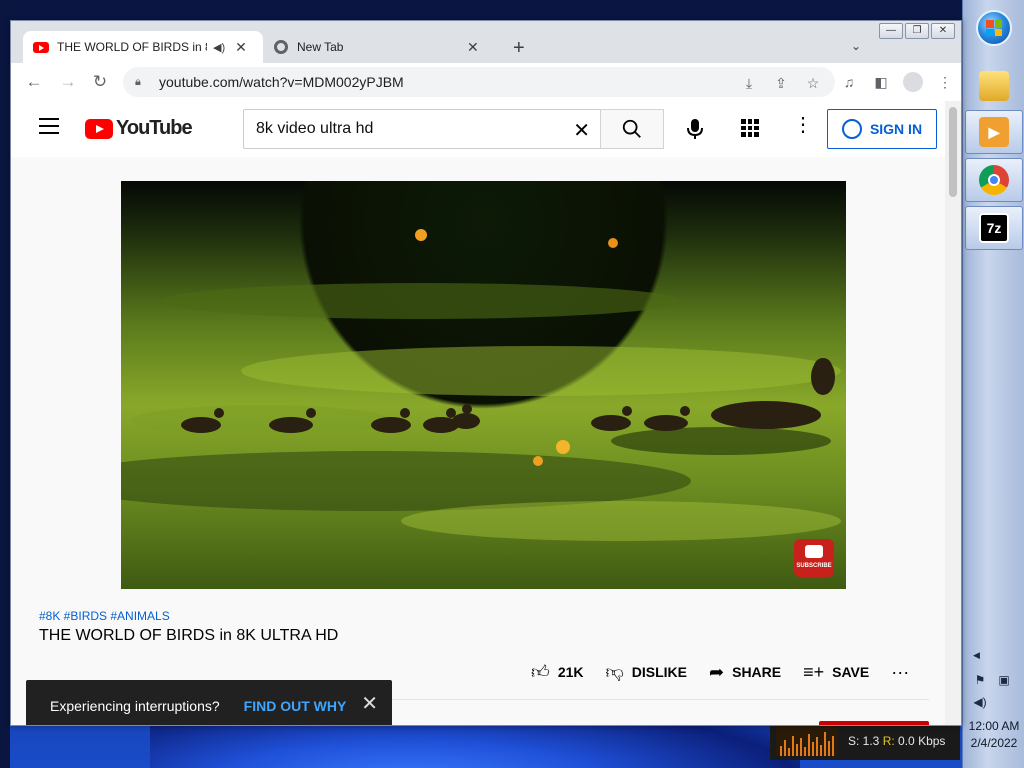 This screenshot has height=768, width=1024. What do you see at coordinates (856, 46) in the screenshot?
I see `tab-search-icon: ⌄` at bounding box center [856, 46].